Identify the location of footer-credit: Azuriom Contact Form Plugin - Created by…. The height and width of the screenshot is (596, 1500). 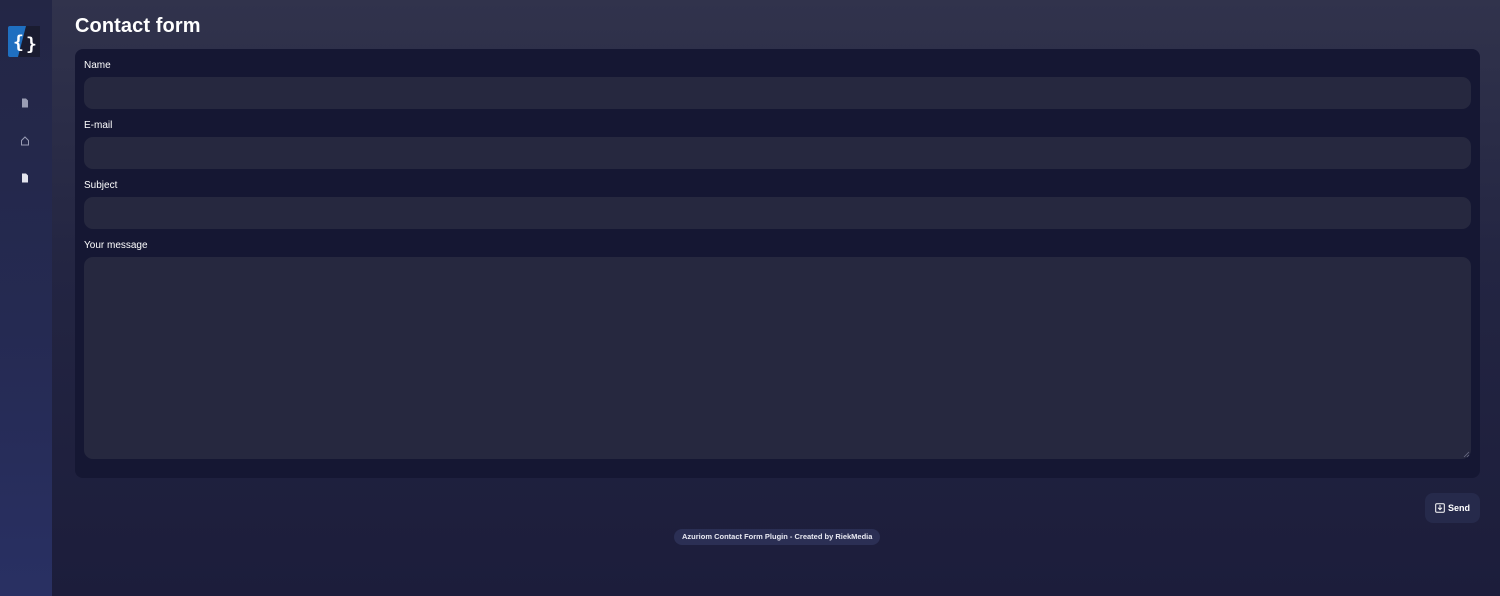
(777, 537).